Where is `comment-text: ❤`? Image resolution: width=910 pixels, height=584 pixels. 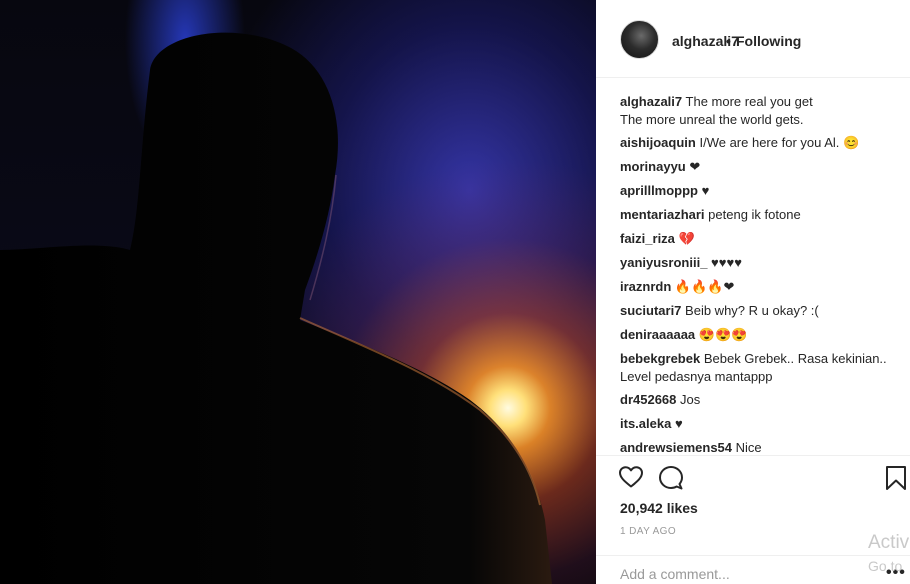 comment-text: ❤ is located at coordinates (695, 166).